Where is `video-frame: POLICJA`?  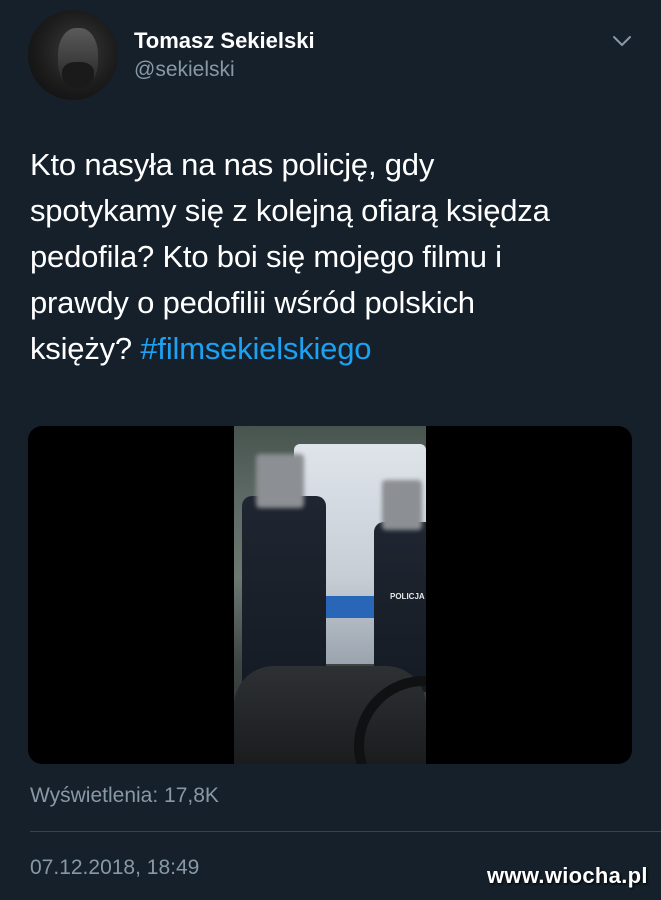
video-frame: POLICJA is located at coordinates (330, 595).